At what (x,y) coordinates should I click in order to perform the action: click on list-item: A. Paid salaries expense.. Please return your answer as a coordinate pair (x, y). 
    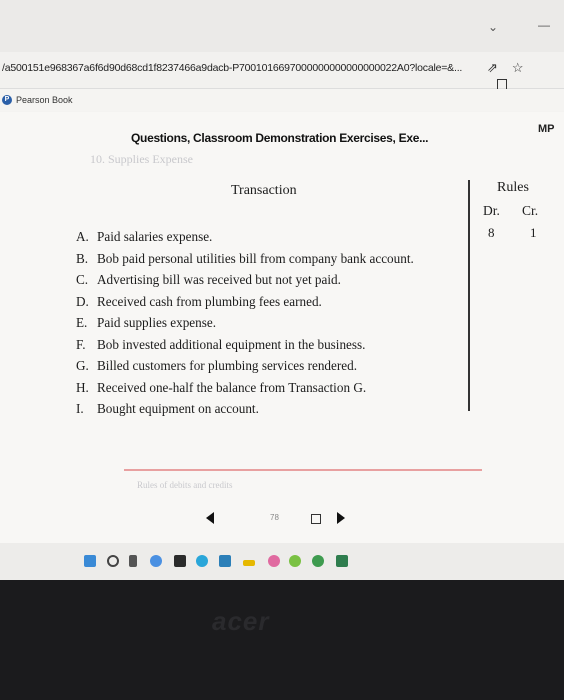
    Looking at the image, I should click on (144, 236).